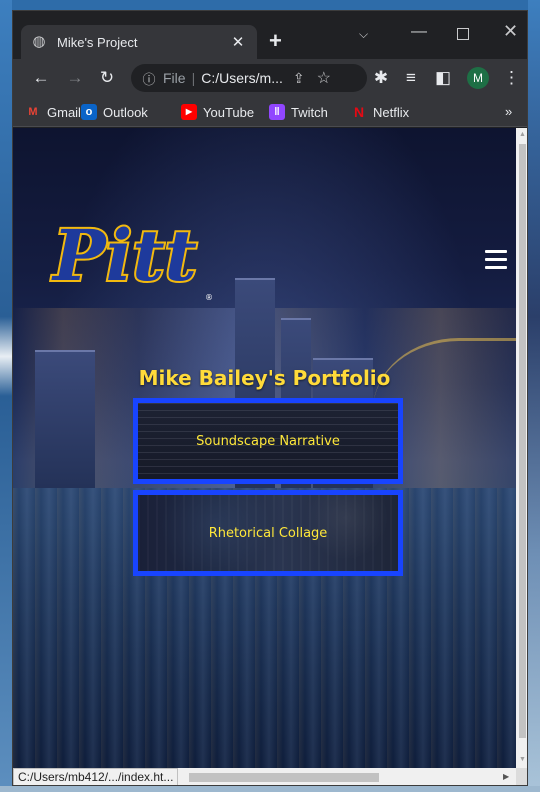 The image size is (540, 792). Describe the element at coordinates (174, 78) in the screenshot. I see `scheme-label: File` at that location.